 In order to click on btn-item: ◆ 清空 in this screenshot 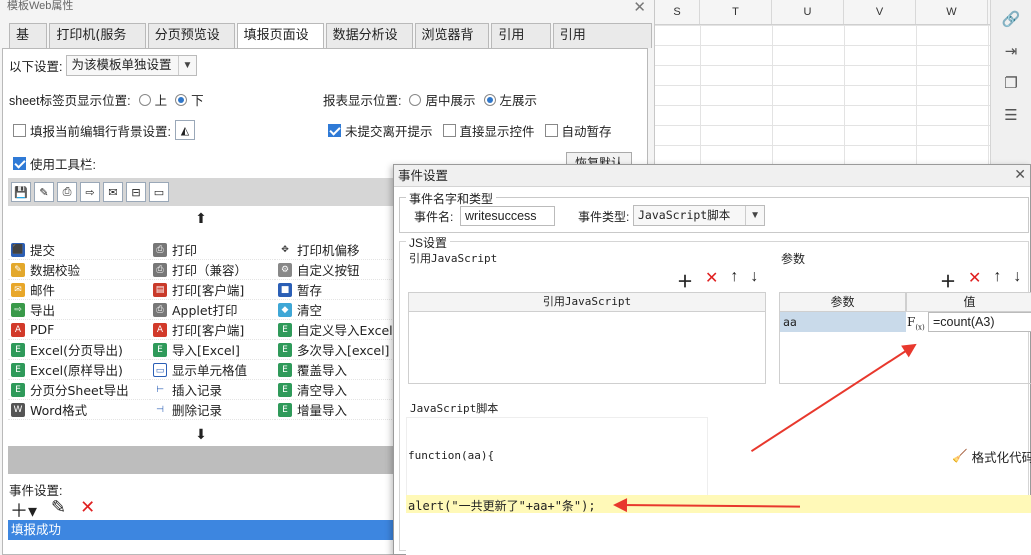, I will do `click(334, 310)`.